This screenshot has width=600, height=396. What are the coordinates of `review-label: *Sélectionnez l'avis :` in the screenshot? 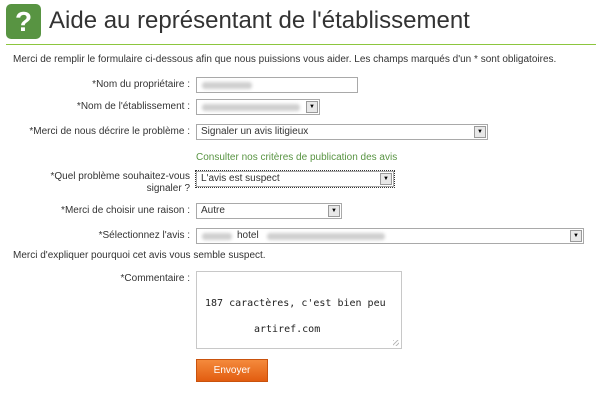 It's located at (144, 235).